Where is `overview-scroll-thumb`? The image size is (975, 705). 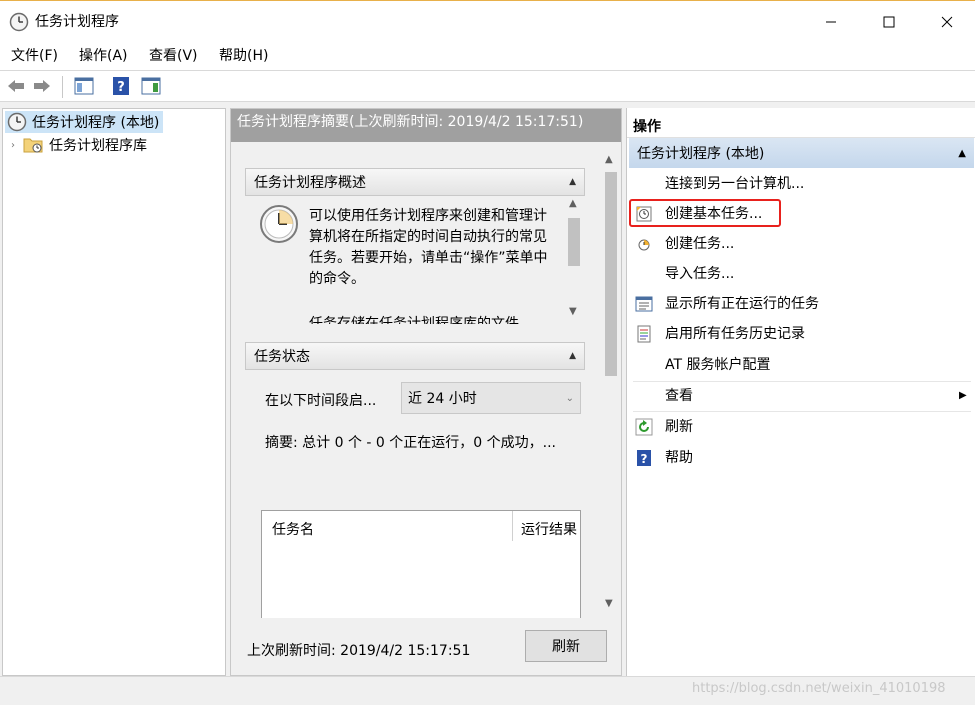 overview-scroll-thumb is located at coordinates (574, 242).